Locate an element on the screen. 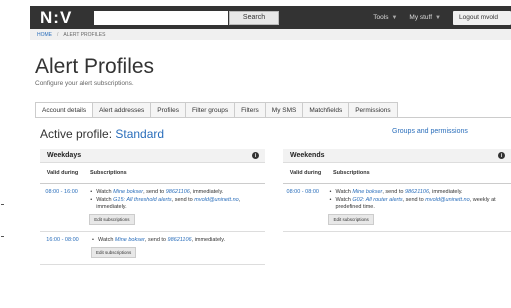  panel-header: Weekdays i is located at coordinates (152, 156).